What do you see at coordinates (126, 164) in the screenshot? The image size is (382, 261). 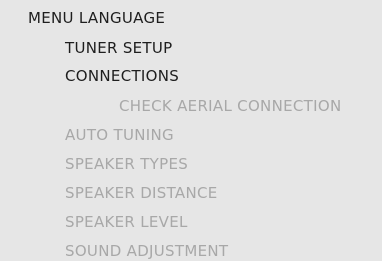 I see `menu-item-speaker-types: SPEAKER TYPES` at bounding box center [126, 164].